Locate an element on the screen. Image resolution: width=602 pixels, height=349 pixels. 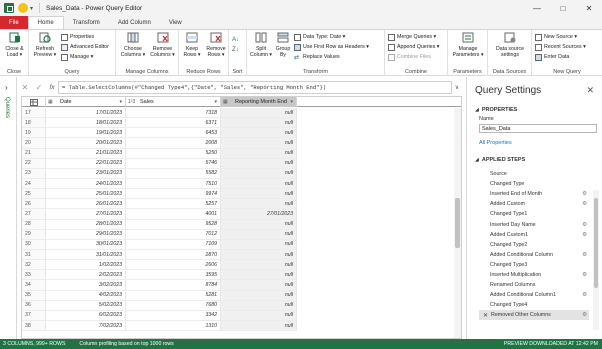
applied-step: Added Conditional Column ⚙ is located at coordinates (534, 255).